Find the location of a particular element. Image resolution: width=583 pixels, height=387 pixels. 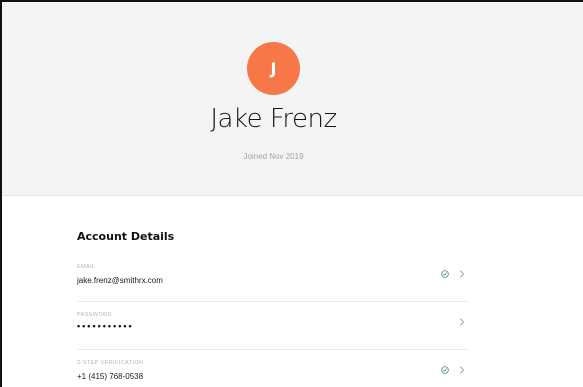

avatar: J is located at coordinates (273, 68).